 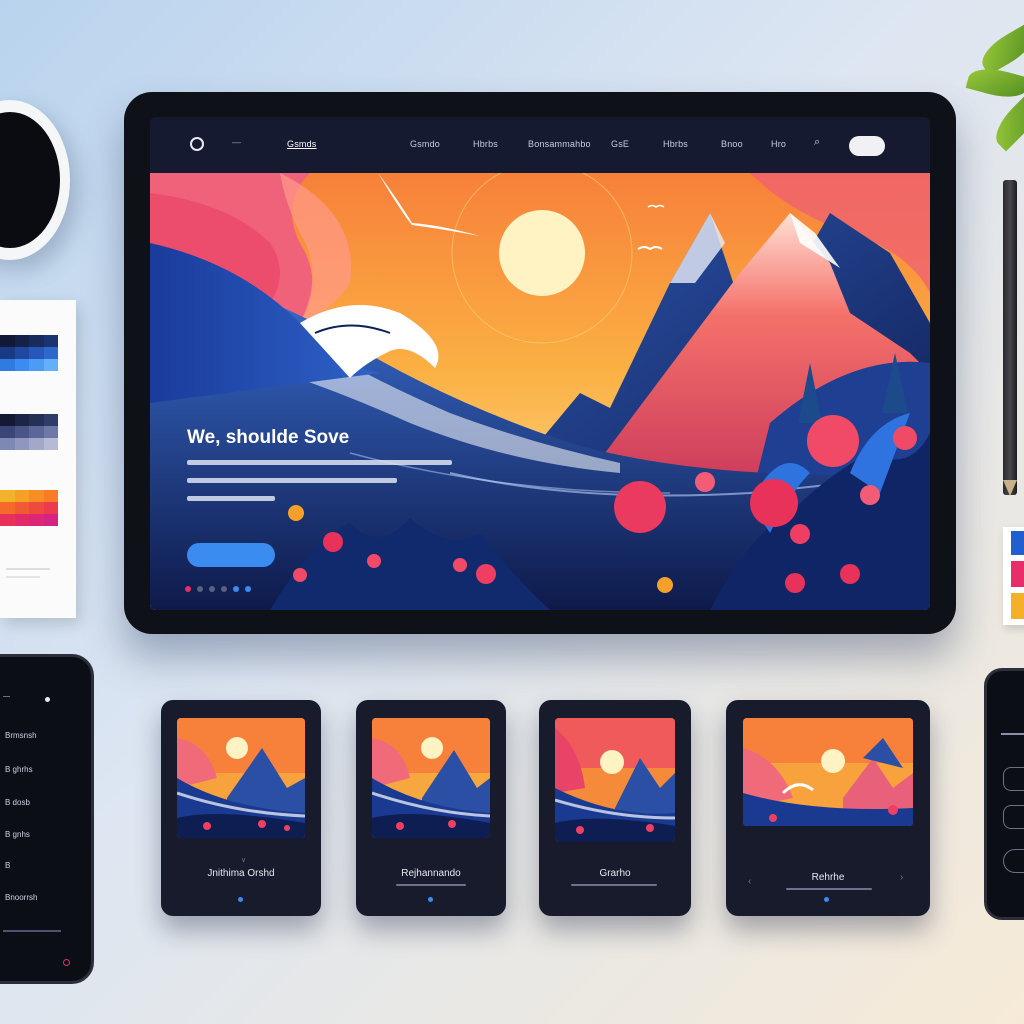 What do you see at coordinates (218, 589) in the screenshot?
I see `carousel-dots` at bounding box center [218, 589].